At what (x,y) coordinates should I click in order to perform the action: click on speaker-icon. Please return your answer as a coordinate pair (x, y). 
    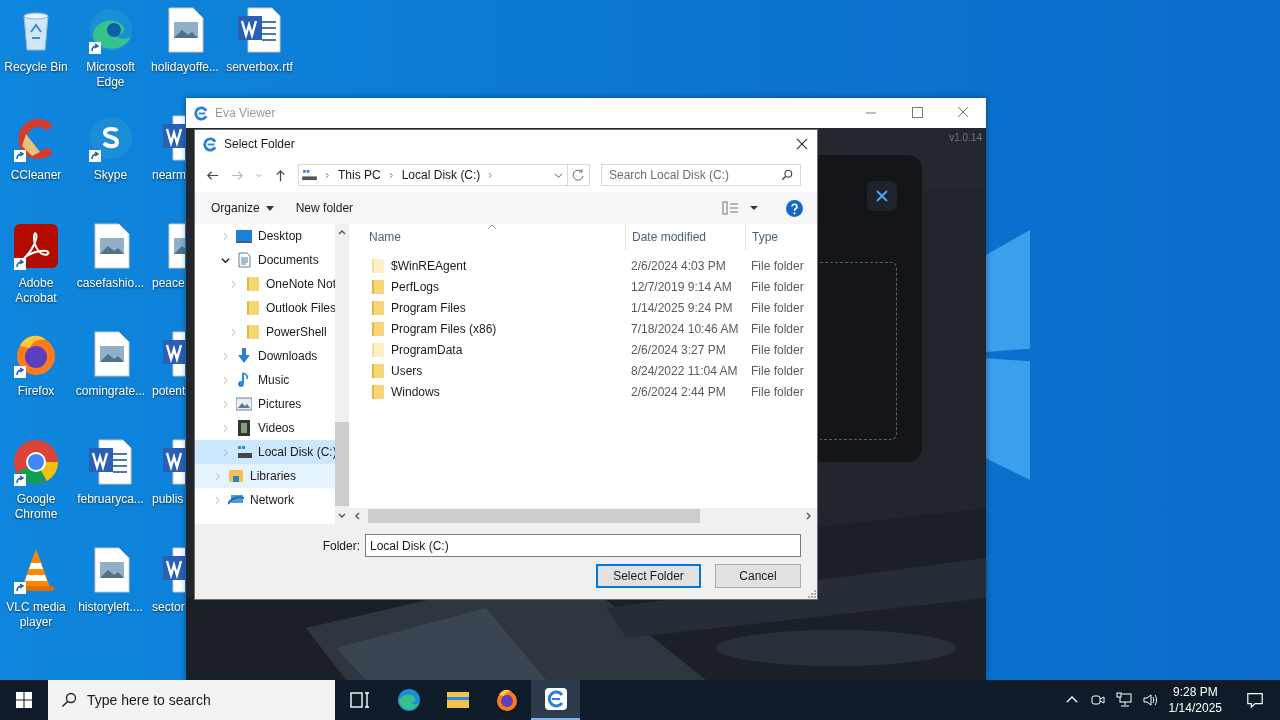
    Looking at the image, I should click on (1149, 700).